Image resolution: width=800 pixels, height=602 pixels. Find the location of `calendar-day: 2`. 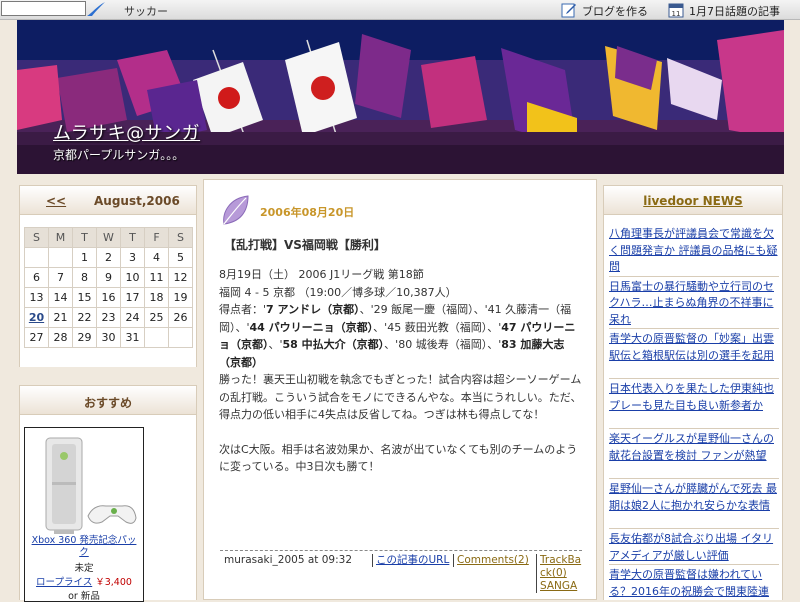

calendar-day: 2 is located at coordinates (108, 257).